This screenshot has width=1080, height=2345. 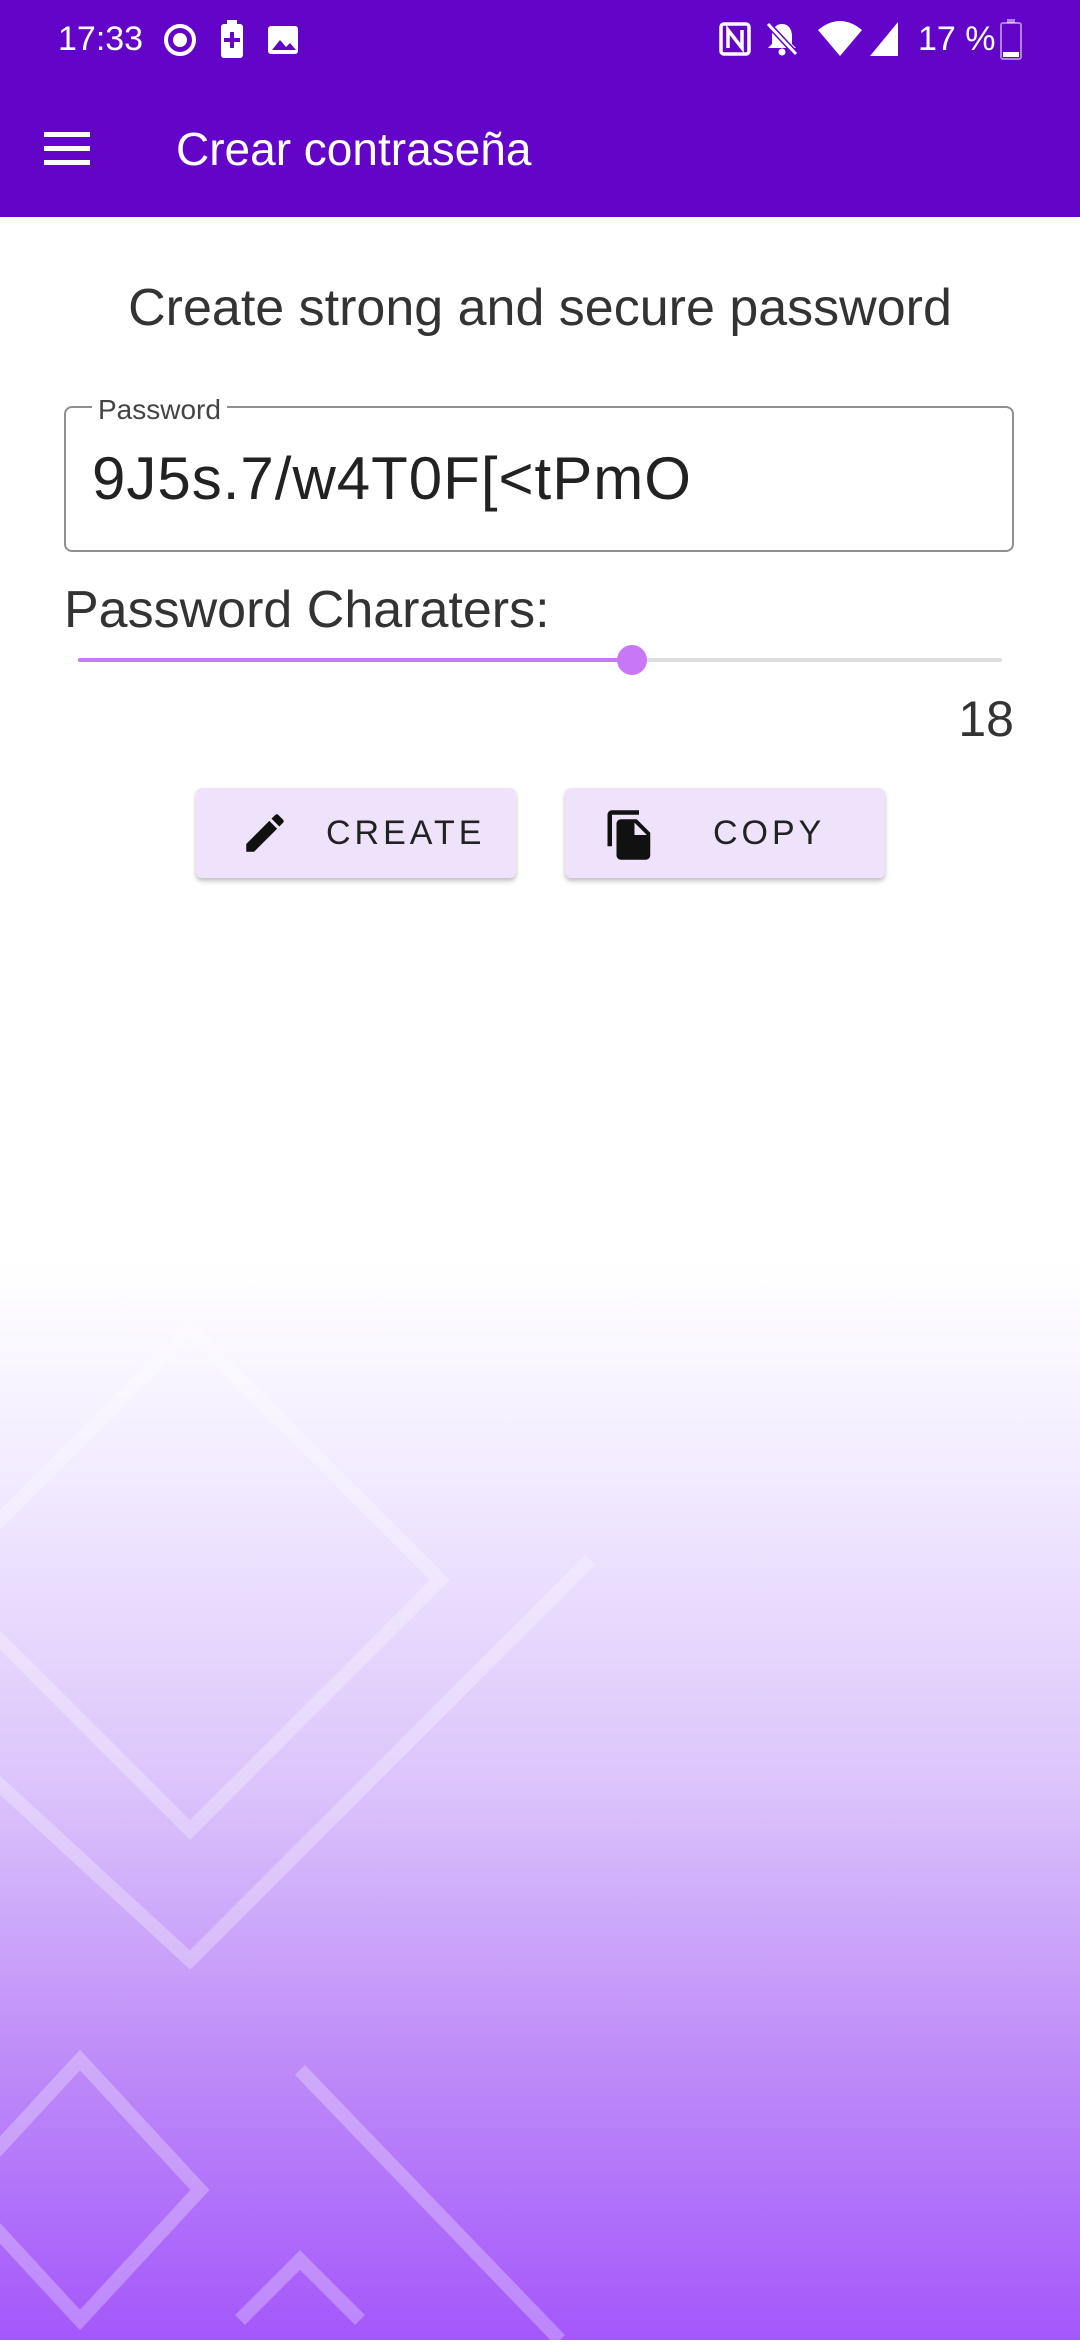 What do you see at coordinates (629, 835) in the screenshot?
I see `copy-icon` at bounding box center [629, 835].